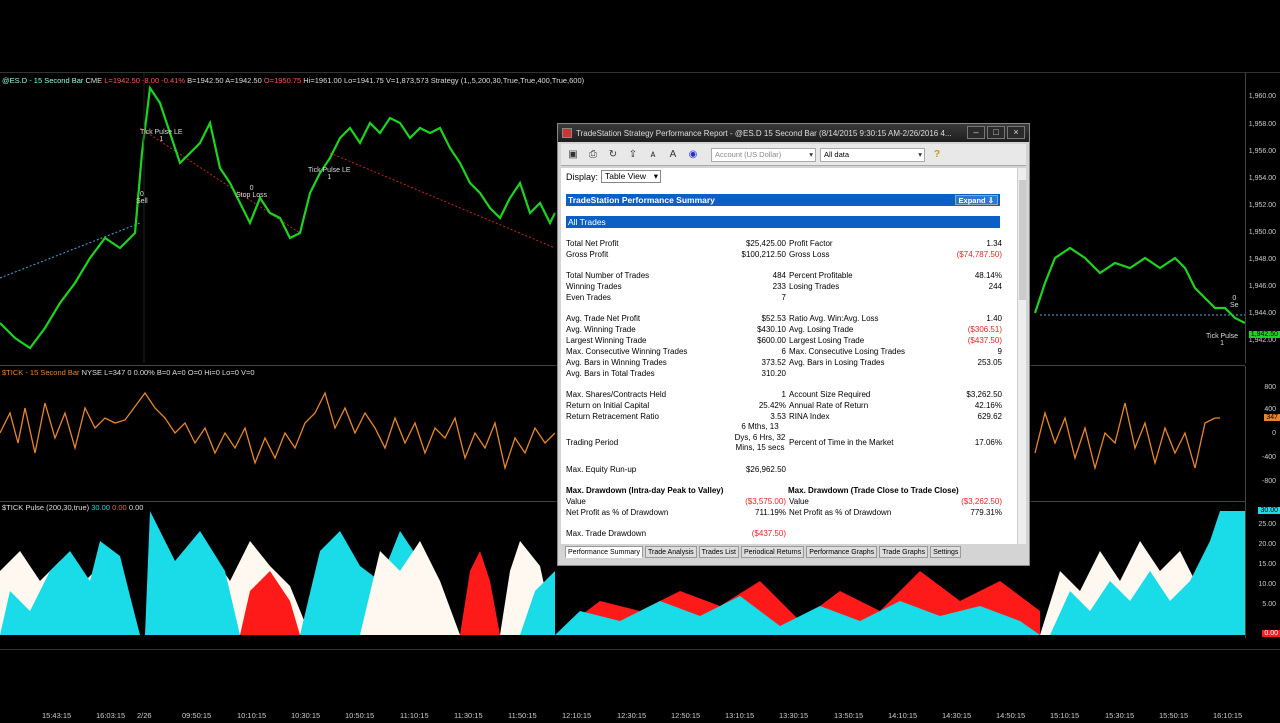 This screenshot has height=723, width=1280. I want to click on tab-trade-graphs: Trade Graphs, so click(904, 552).